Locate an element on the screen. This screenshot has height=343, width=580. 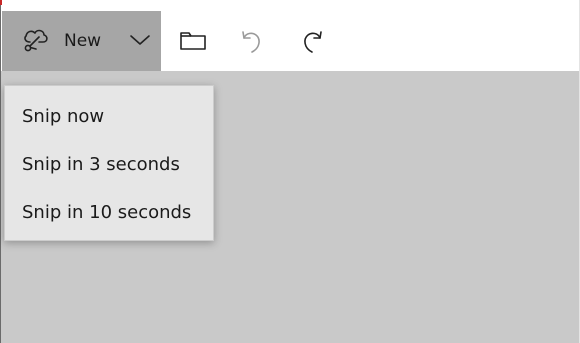
new-button-label: New is located at coordinates (83, 41).